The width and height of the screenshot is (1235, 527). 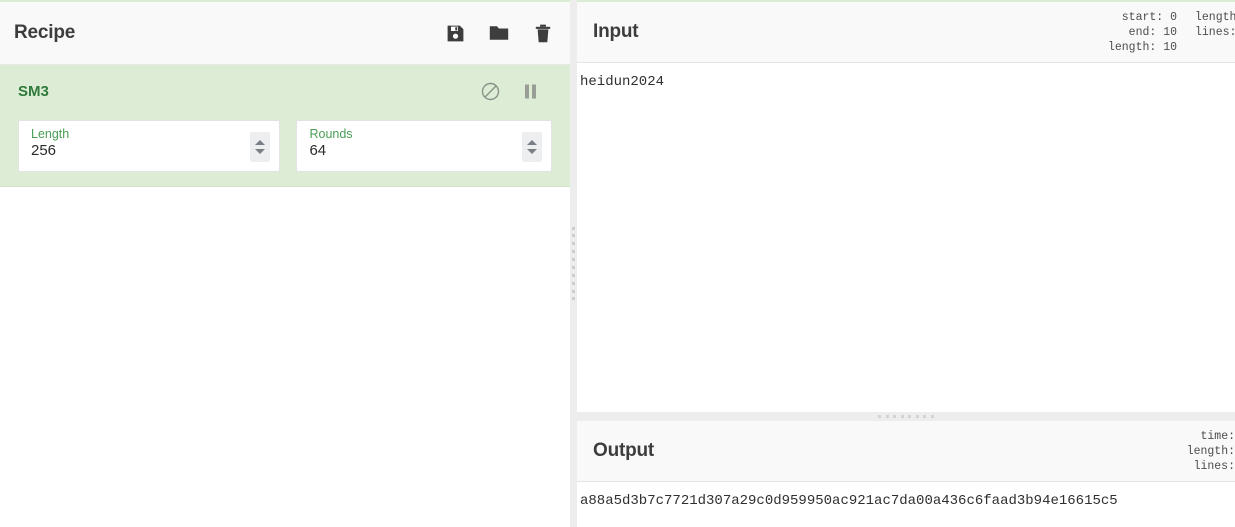 I want to click on output-stats: time: length: lines:, so click(x=1211, y=451).